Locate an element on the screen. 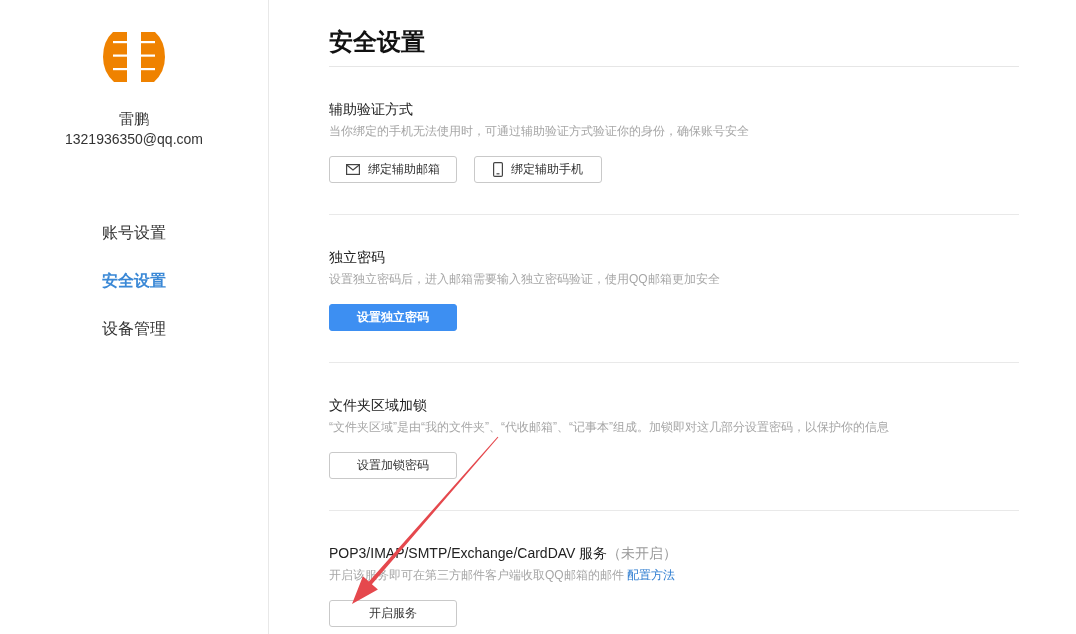 This screenshot has height=634, width=1076. page-title: 安全设置 is located at coordinates (377, 42).